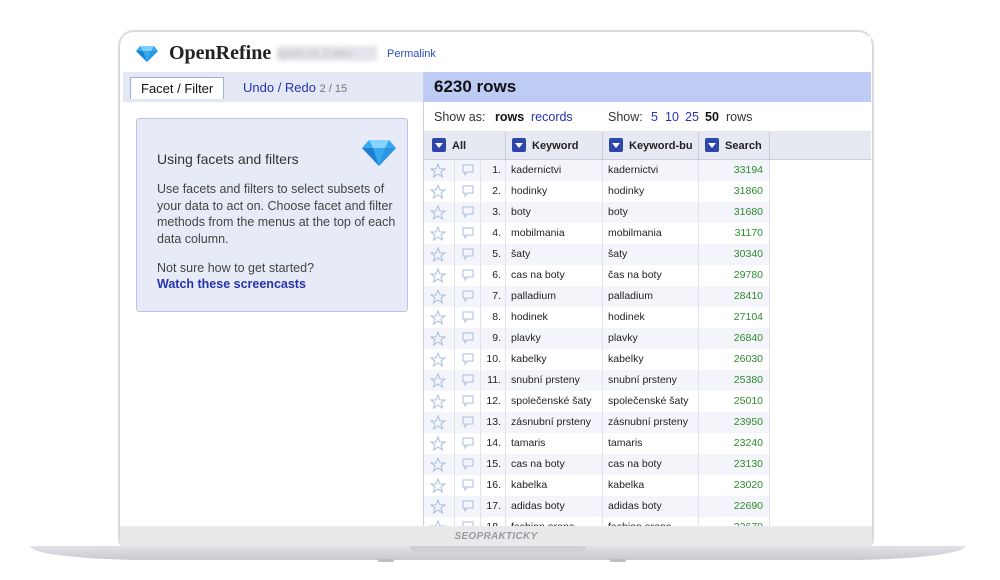 The image size is (1000, 580). Describe the element at coordinates (554, 485) in the screenshot. I see `keyword-cell: kabelka` at that location.